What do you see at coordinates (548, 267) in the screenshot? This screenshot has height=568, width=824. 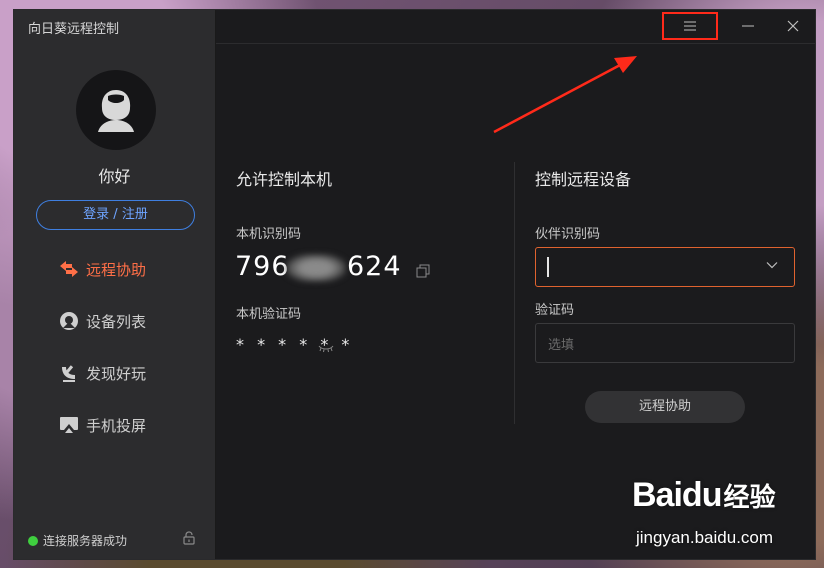 I see `text-caret` at bounding box center [548, 267].